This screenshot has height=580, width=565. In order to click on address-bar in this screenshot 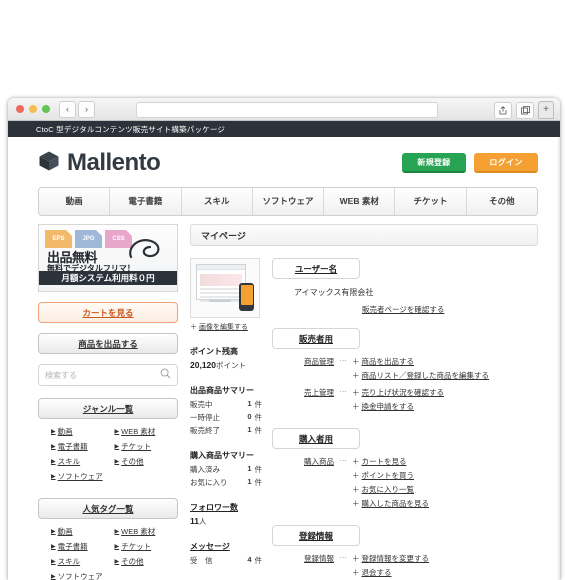, I will do `click(287, 110)`.